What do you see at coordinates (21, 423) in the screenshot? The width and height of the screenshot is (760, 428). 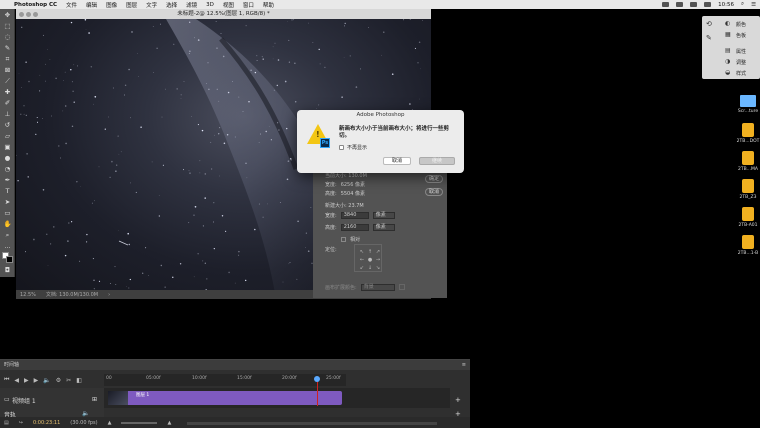 I see `convert-icon: ↪` at bounding box center [21, 423].